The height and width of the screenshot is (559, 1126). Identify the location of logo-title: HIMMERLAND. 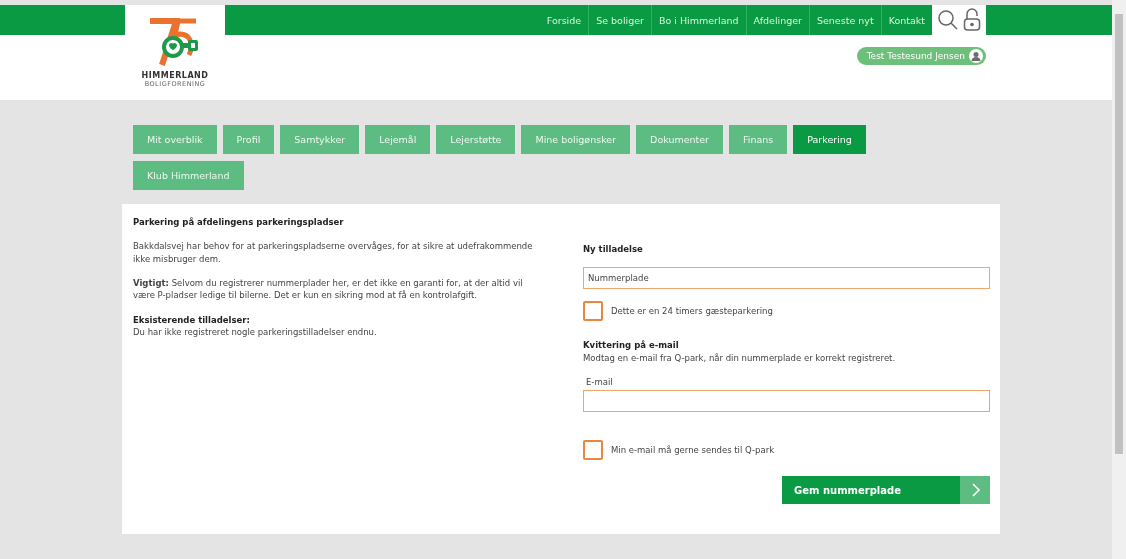
(175, 75).